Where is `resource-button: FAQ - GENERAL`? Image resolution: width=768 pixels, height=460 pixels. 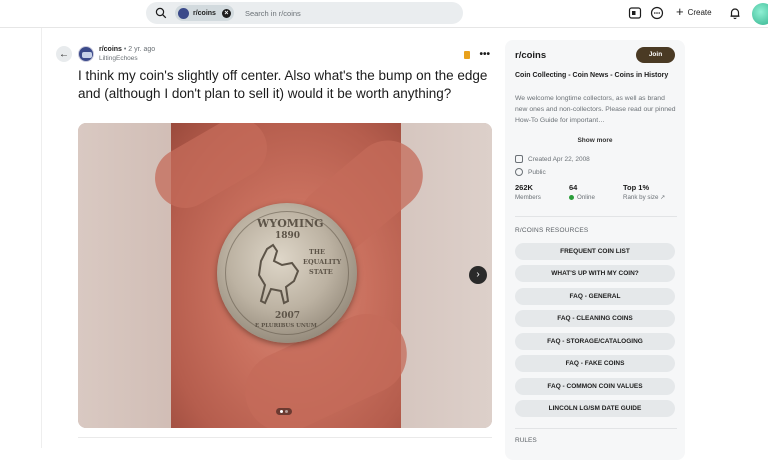 resource-button: FAQ - GENERAL is located at coordinates (595, 296).